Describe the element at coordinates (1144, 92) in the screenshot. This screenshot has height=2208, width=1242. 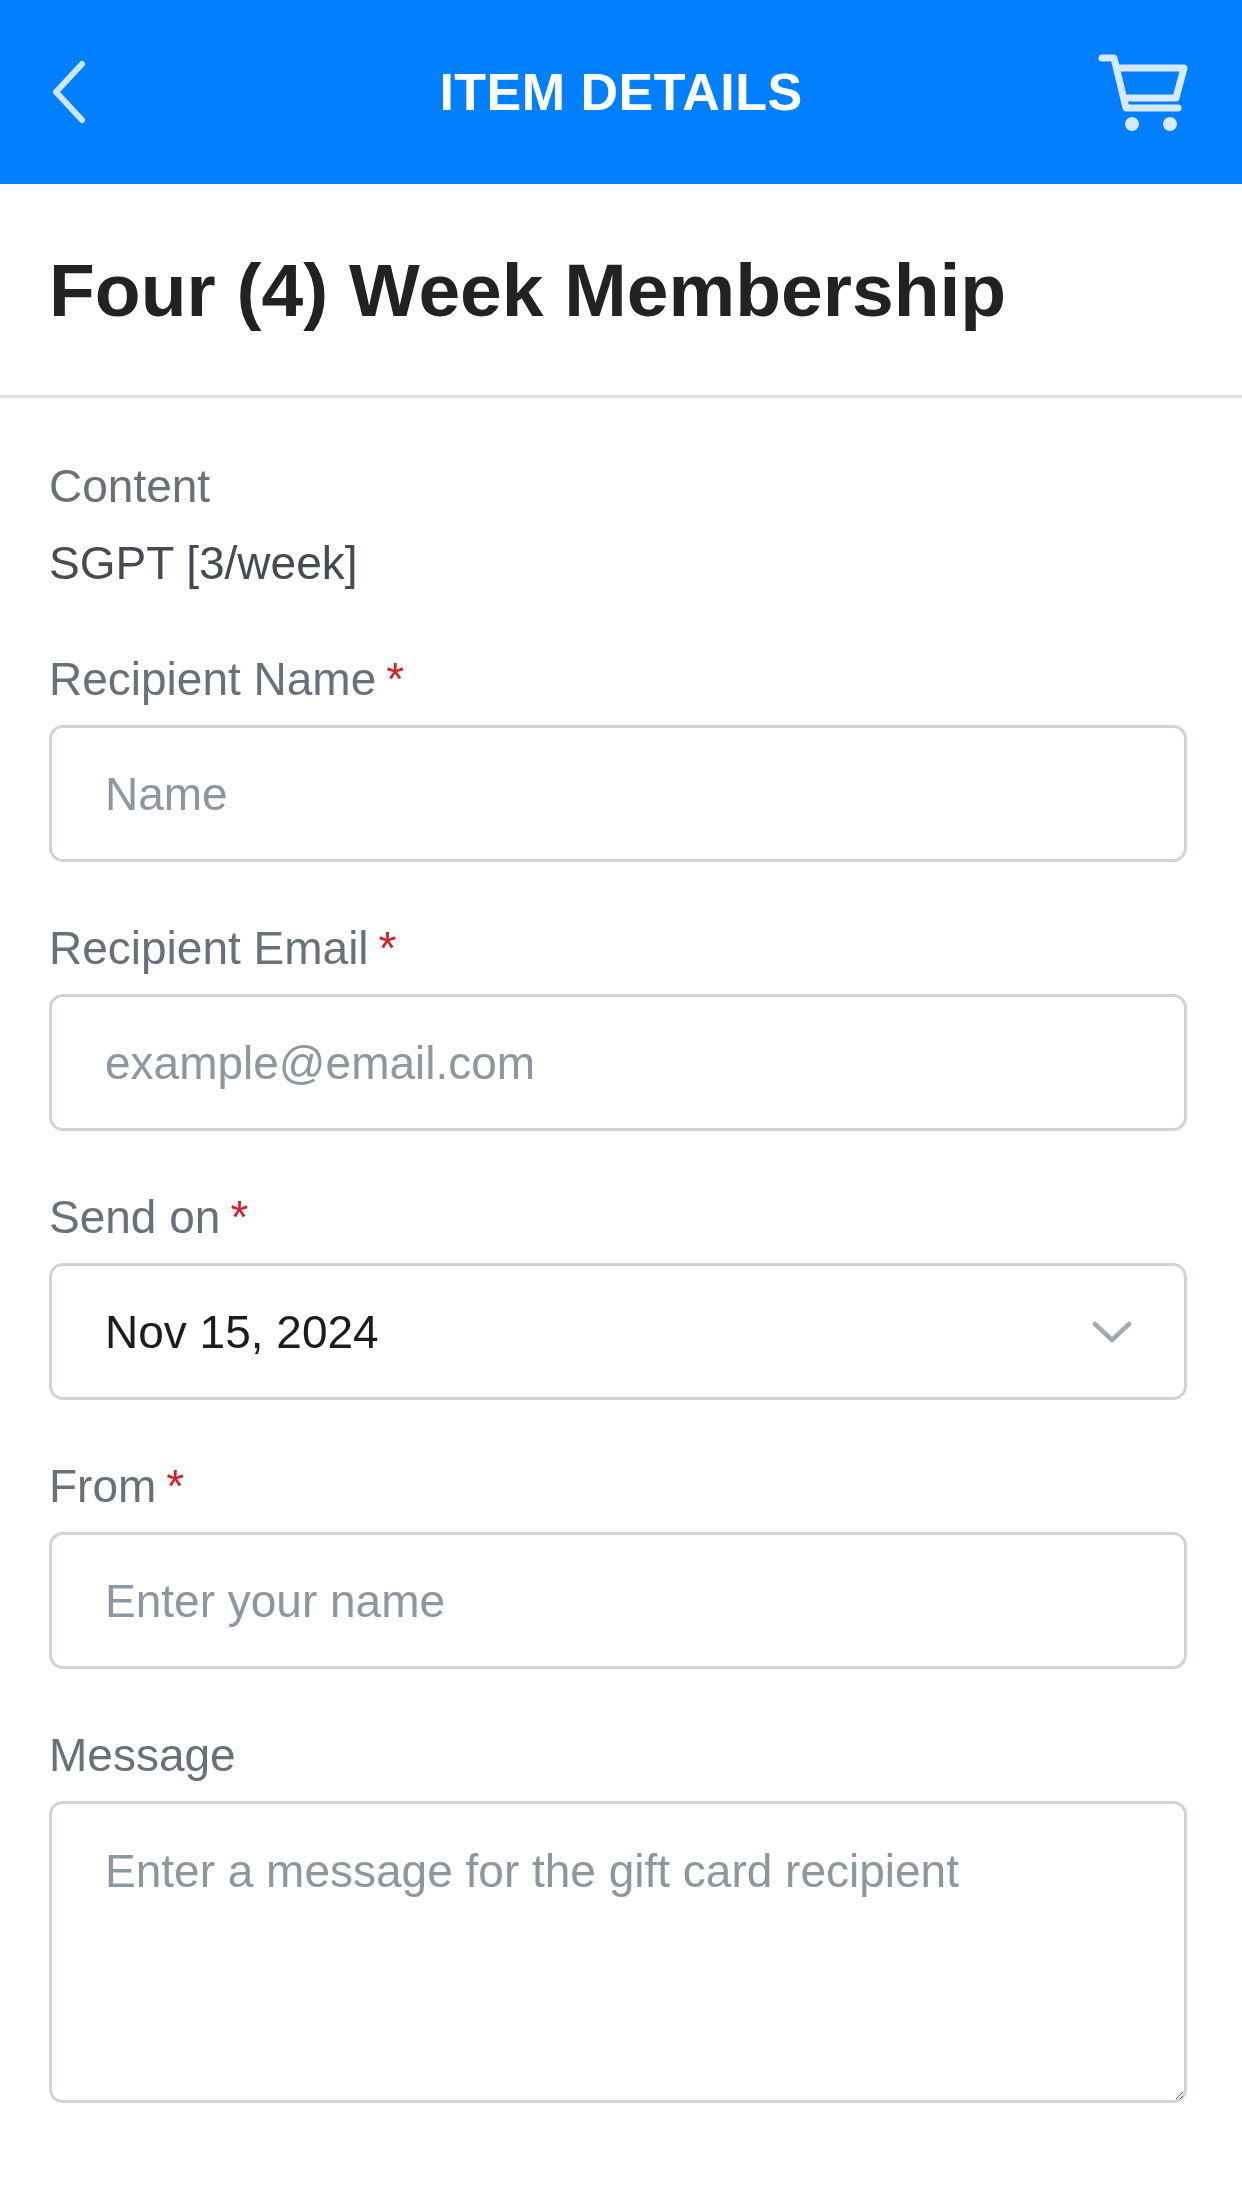
I see `cart-icon` at that location.